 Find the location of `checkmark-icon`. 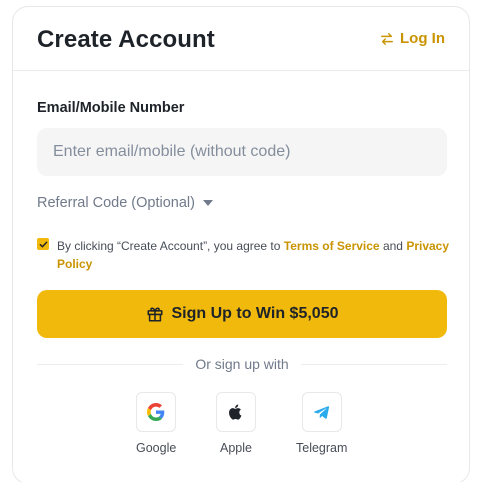

checkmark-icon is located at coordinates (43, 244).